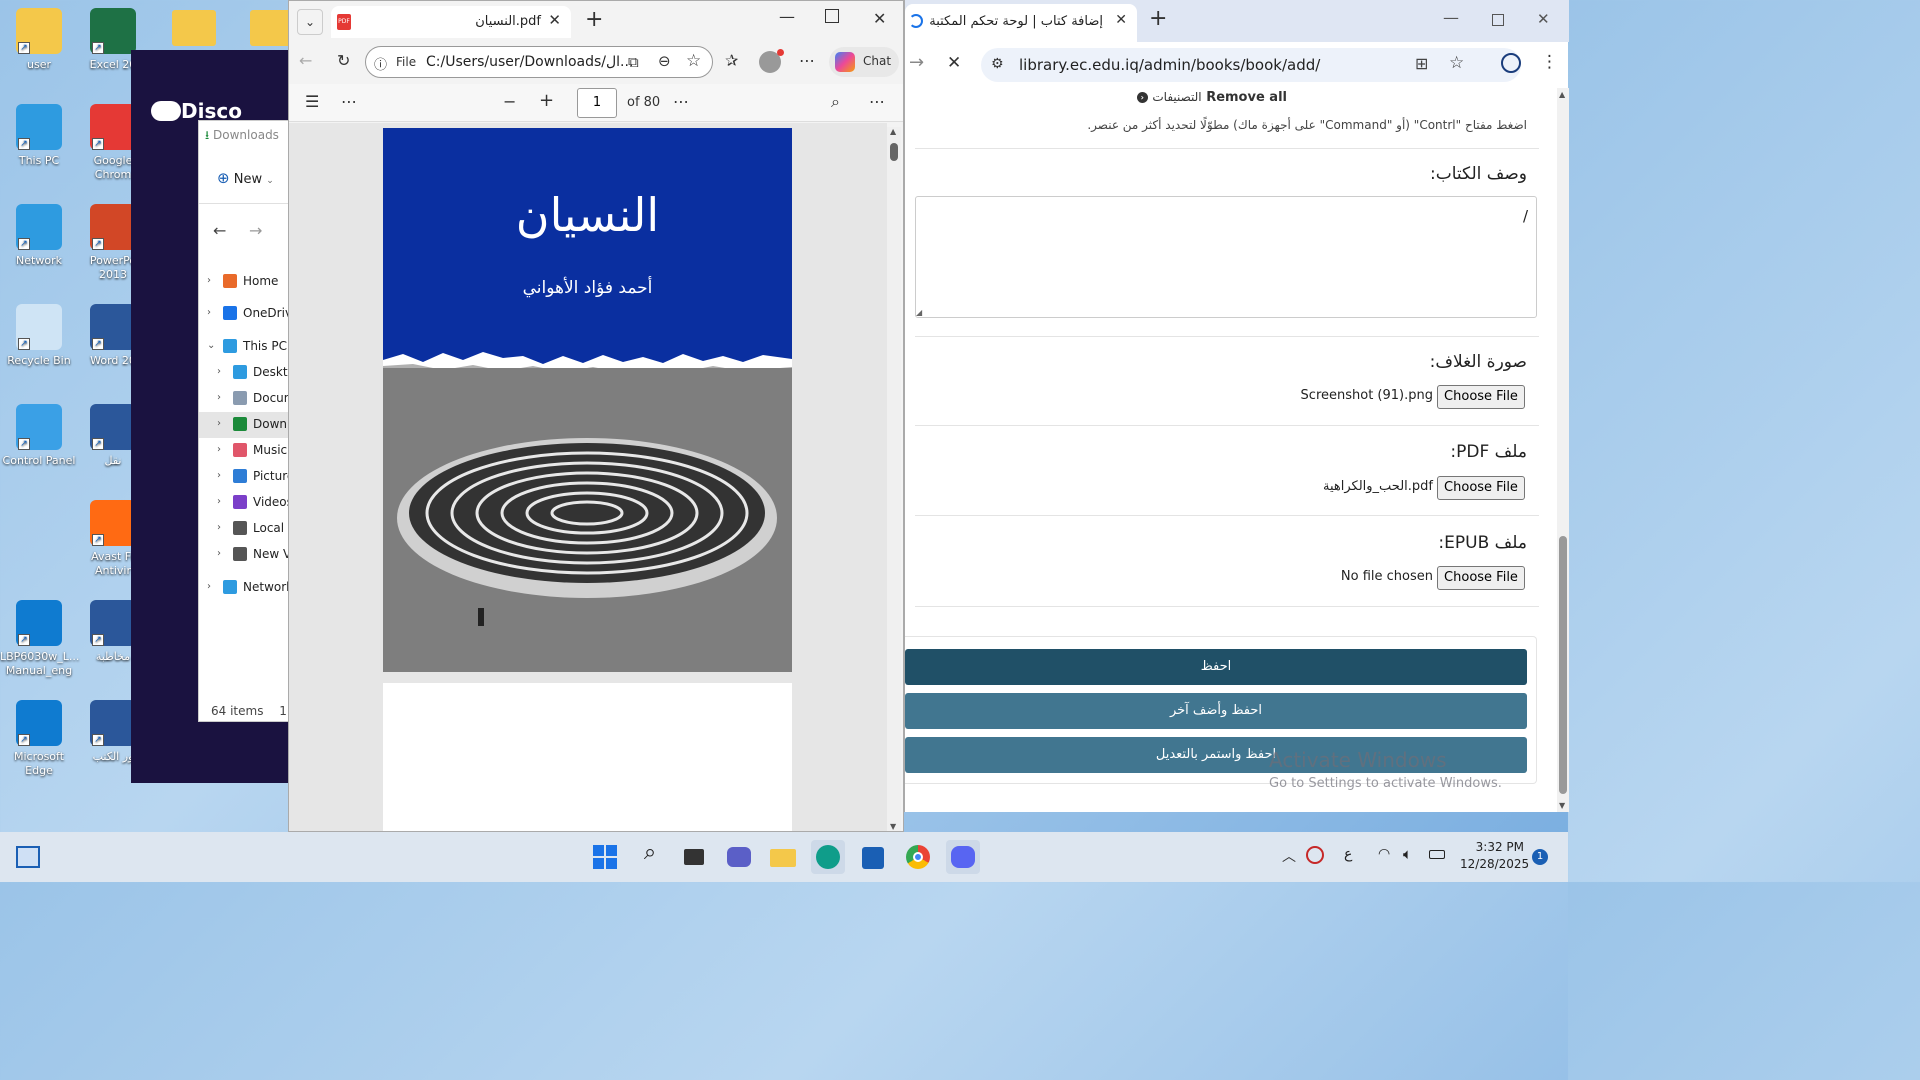 The height and width of the screenshot is (1080, 1920). What do you see at coordinates (1226, 257) in the screenshot?
I see `description-textarea: / ◢` at bounding box center [1226, 257].